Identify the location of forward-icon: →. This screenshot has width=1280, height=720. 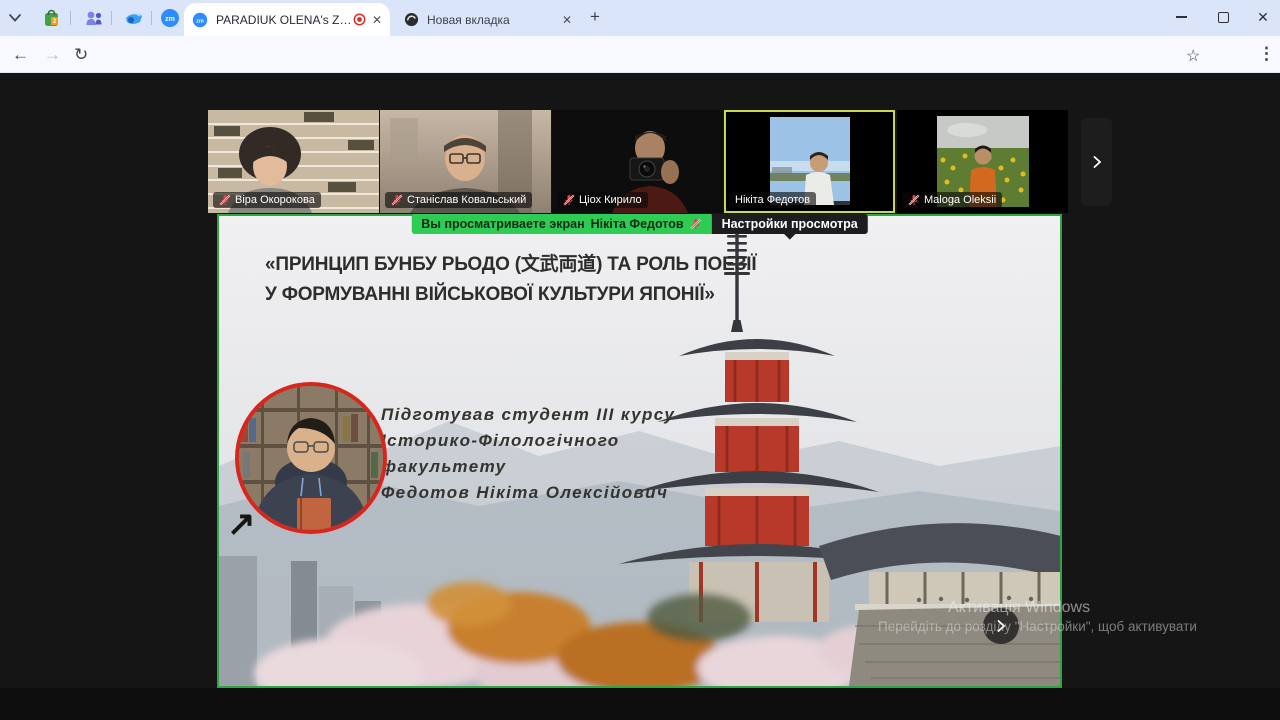
(52, 55).